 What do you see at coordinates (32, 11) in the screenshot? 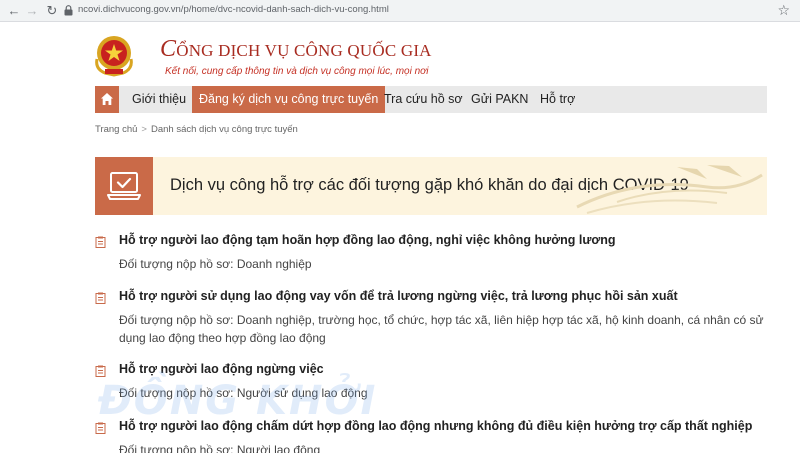
I see `forward-arrow-icon: →` at bounding box center [32, 11].